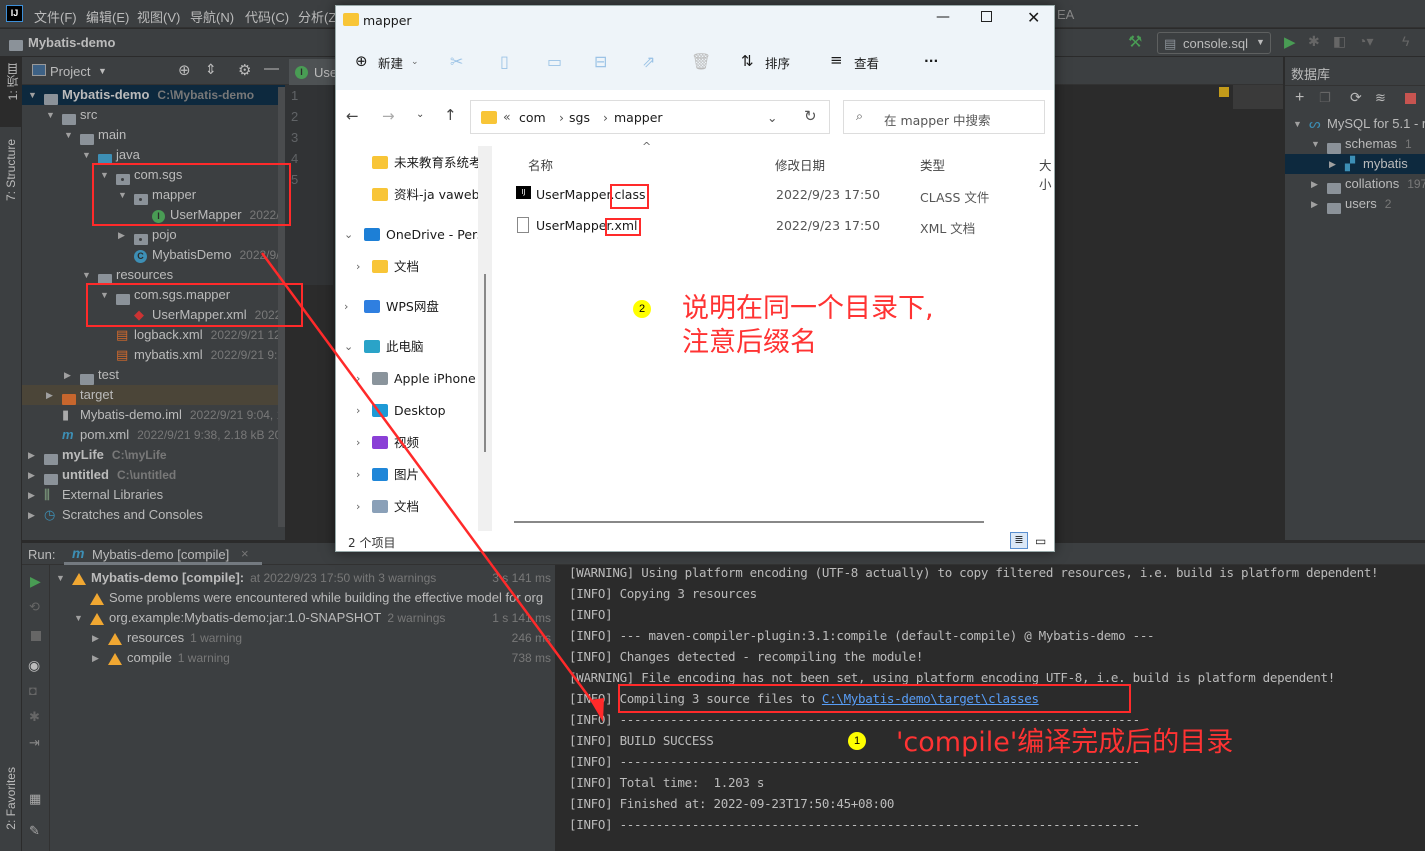 The width and height of the screenshot is (1425, 851). Describe the element at coordinates (579, 117) in the screenshot. I see `breadcrumb-sgs: sgs` at that location.